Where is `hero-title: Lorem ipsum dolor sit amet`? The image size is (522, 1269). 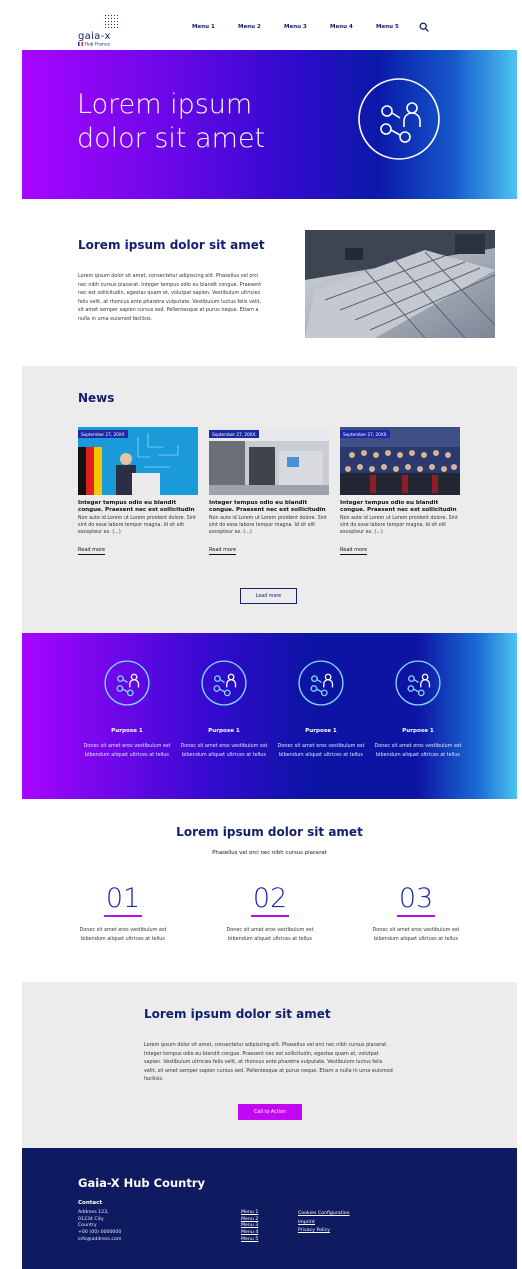 hero-title: Lorem ipsum dolor sit amet is located at coordinates (171, 121).